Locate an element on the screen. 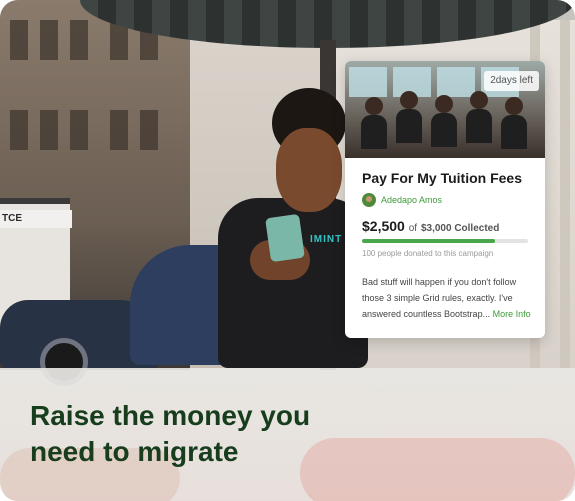 This screenshot has height=501, width=575. author-avatar is located at coordinates (369, 200).